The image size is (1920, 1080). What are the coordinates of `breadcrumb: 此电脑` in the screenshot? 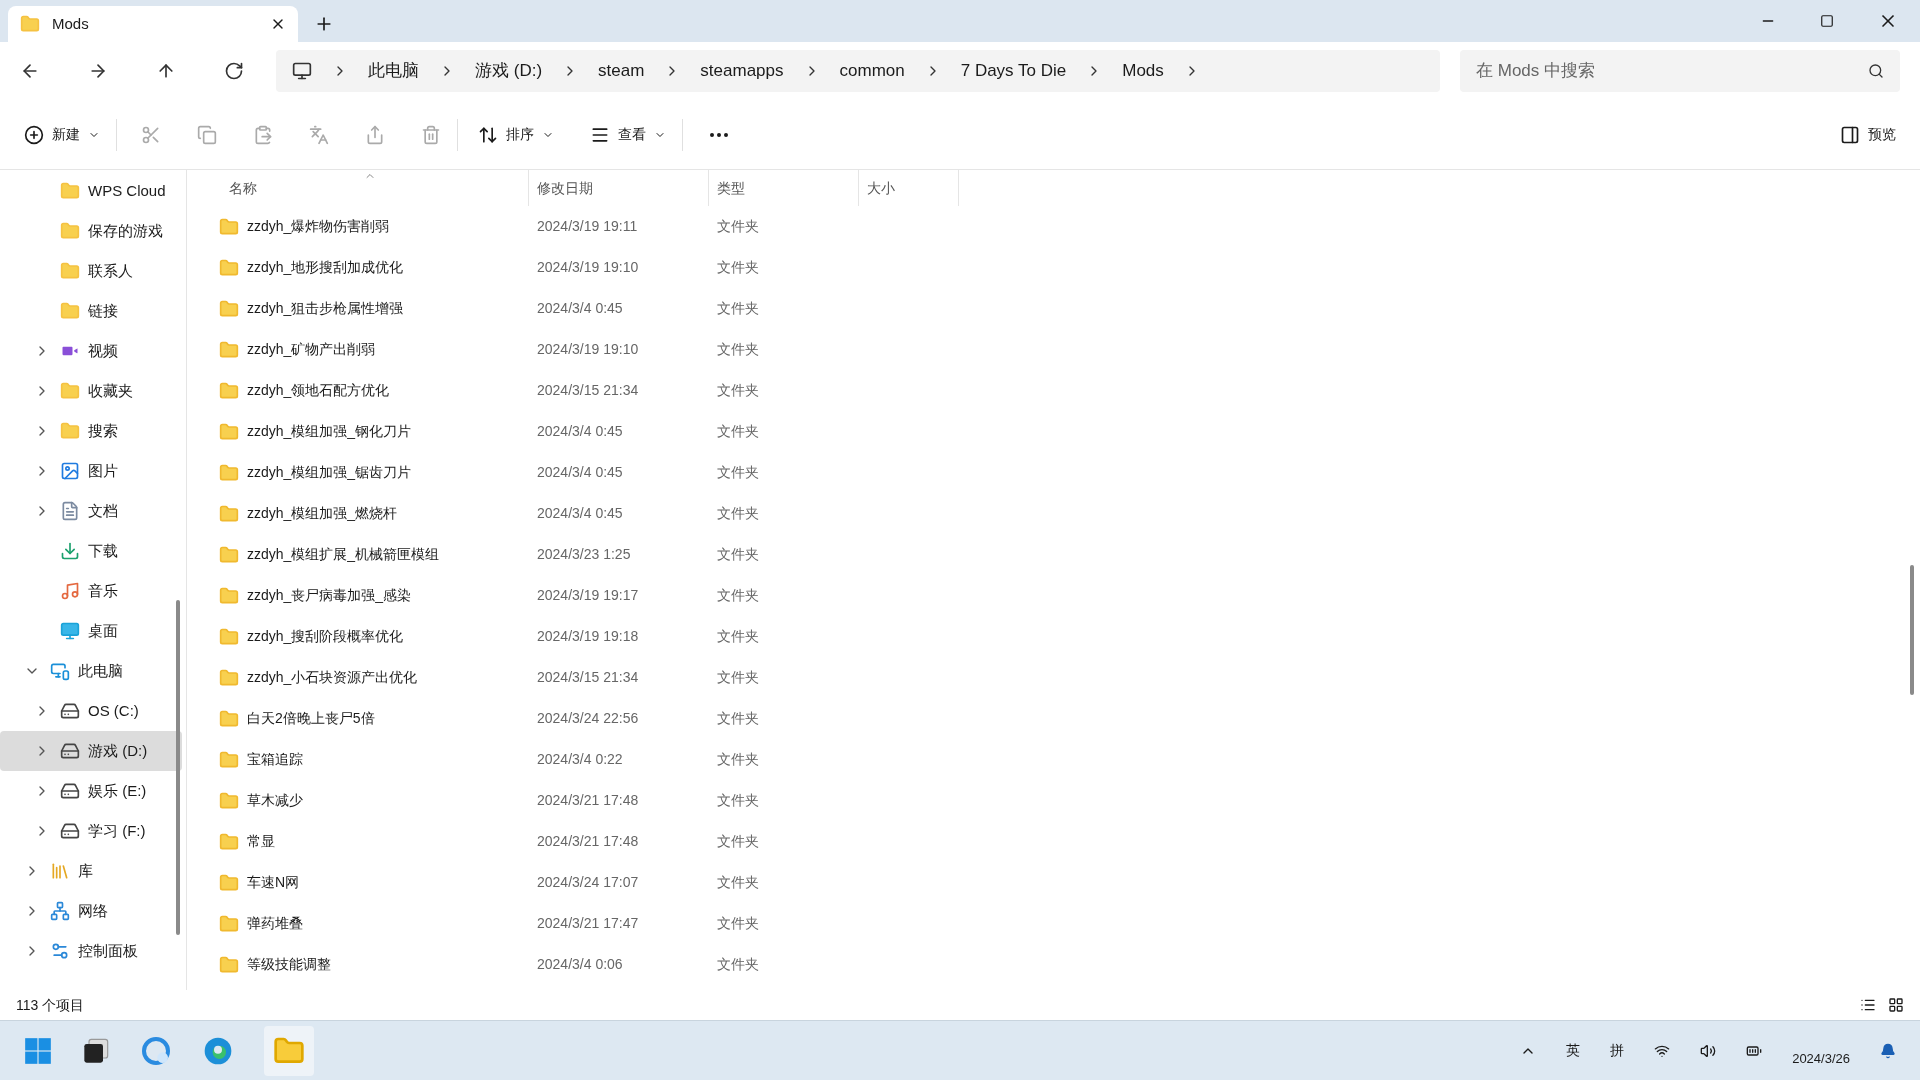 It's located at (393, 71).